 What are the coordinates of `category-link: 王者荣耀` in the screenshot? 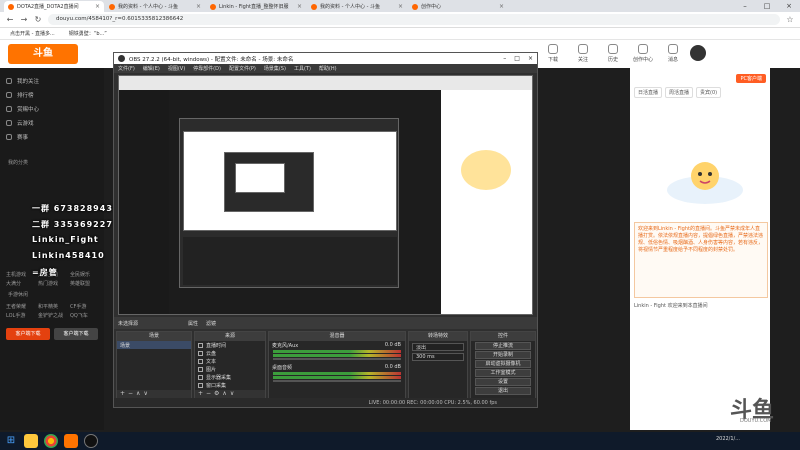 It's located at (20, 306).